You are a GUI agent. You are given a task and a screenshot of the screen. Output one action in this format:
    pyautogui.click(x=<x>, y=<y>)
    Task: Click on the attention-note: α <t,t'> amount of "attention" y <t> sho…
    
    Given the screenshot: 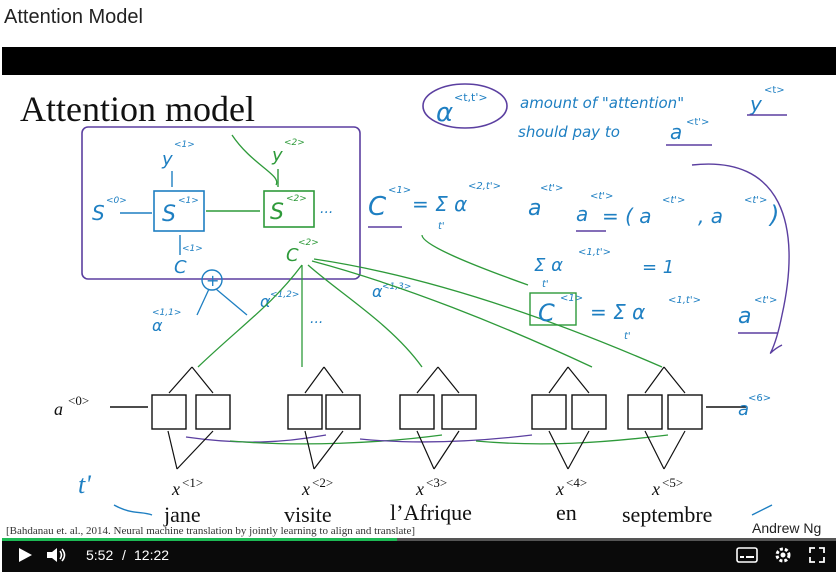 What is the action you would take?
    pyautogui.click(x=604, y=114)
    